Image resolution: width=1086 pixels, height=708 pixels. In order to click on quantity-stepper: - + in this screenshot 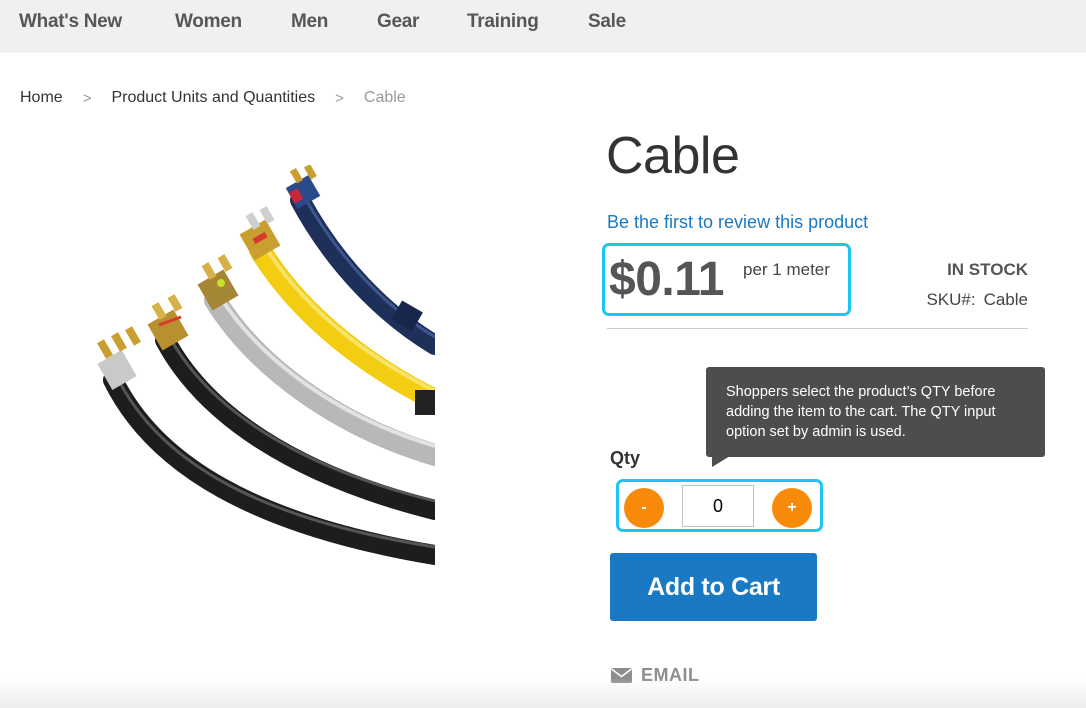, I will do `click(719, 505)`.